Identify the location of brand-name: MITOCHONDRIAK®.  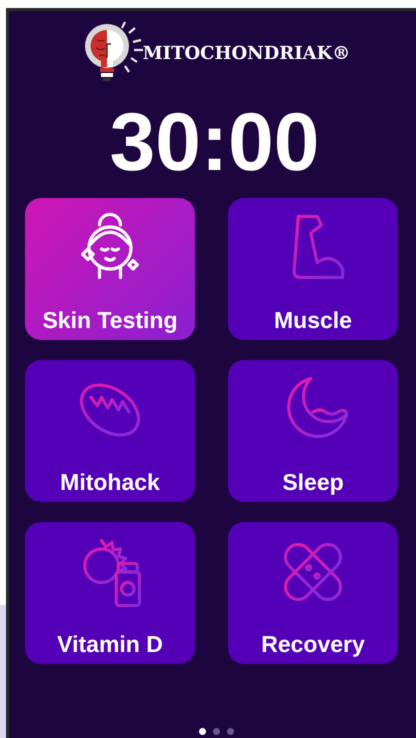
(246, 53).